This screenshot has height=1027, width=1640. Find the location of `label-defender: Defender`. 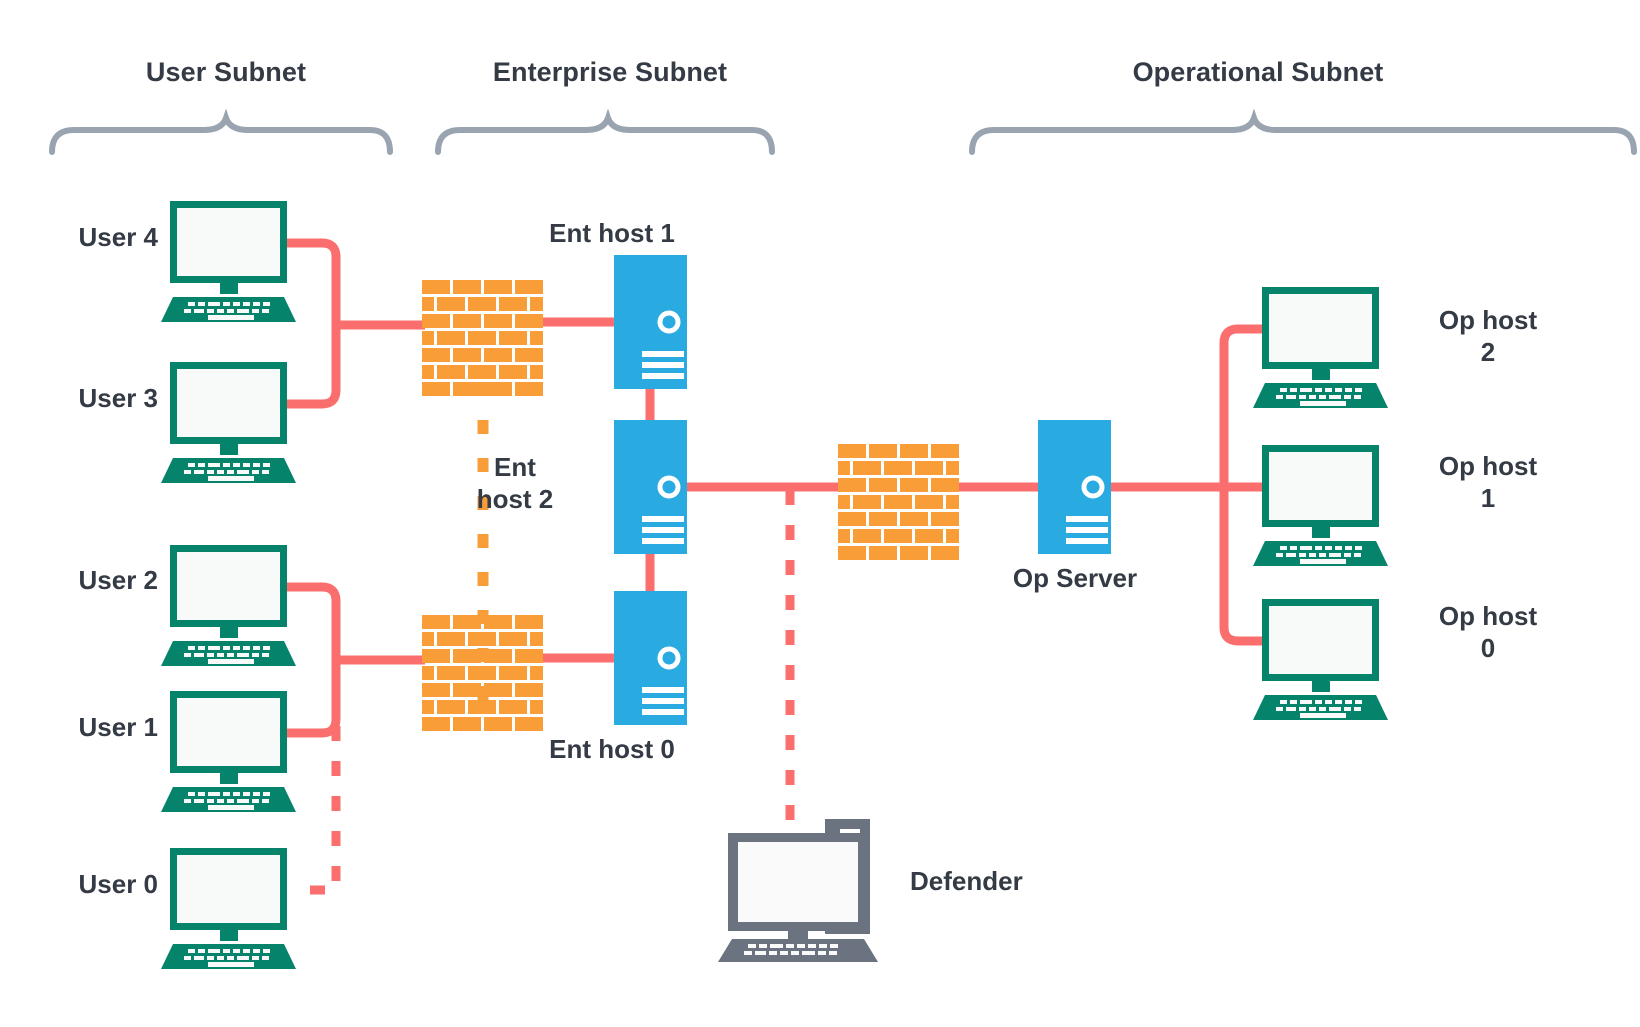

label-defender: Defender is located at coordinates (966, 881).